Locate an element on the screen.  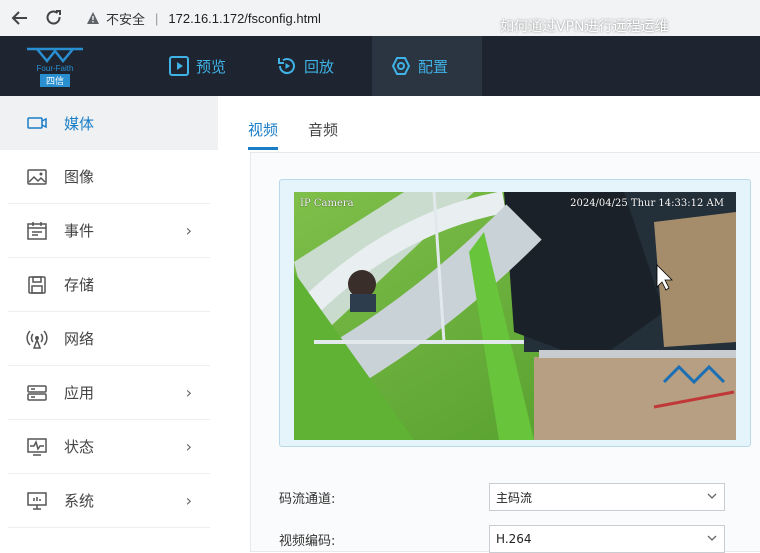
system-icon is located at coordinates (37, 500).